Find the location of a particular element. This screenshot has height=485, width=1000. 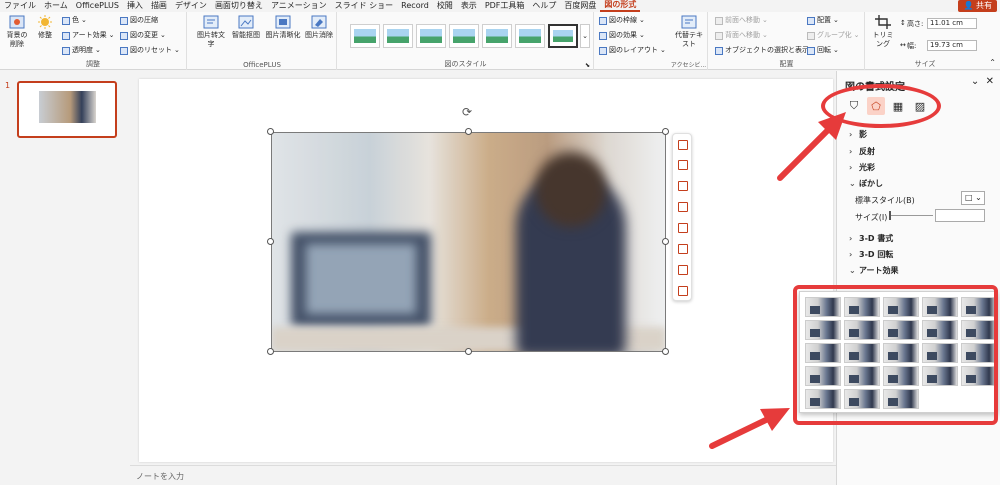

menu-tab: 表示 is located at coordinates (469, 6).